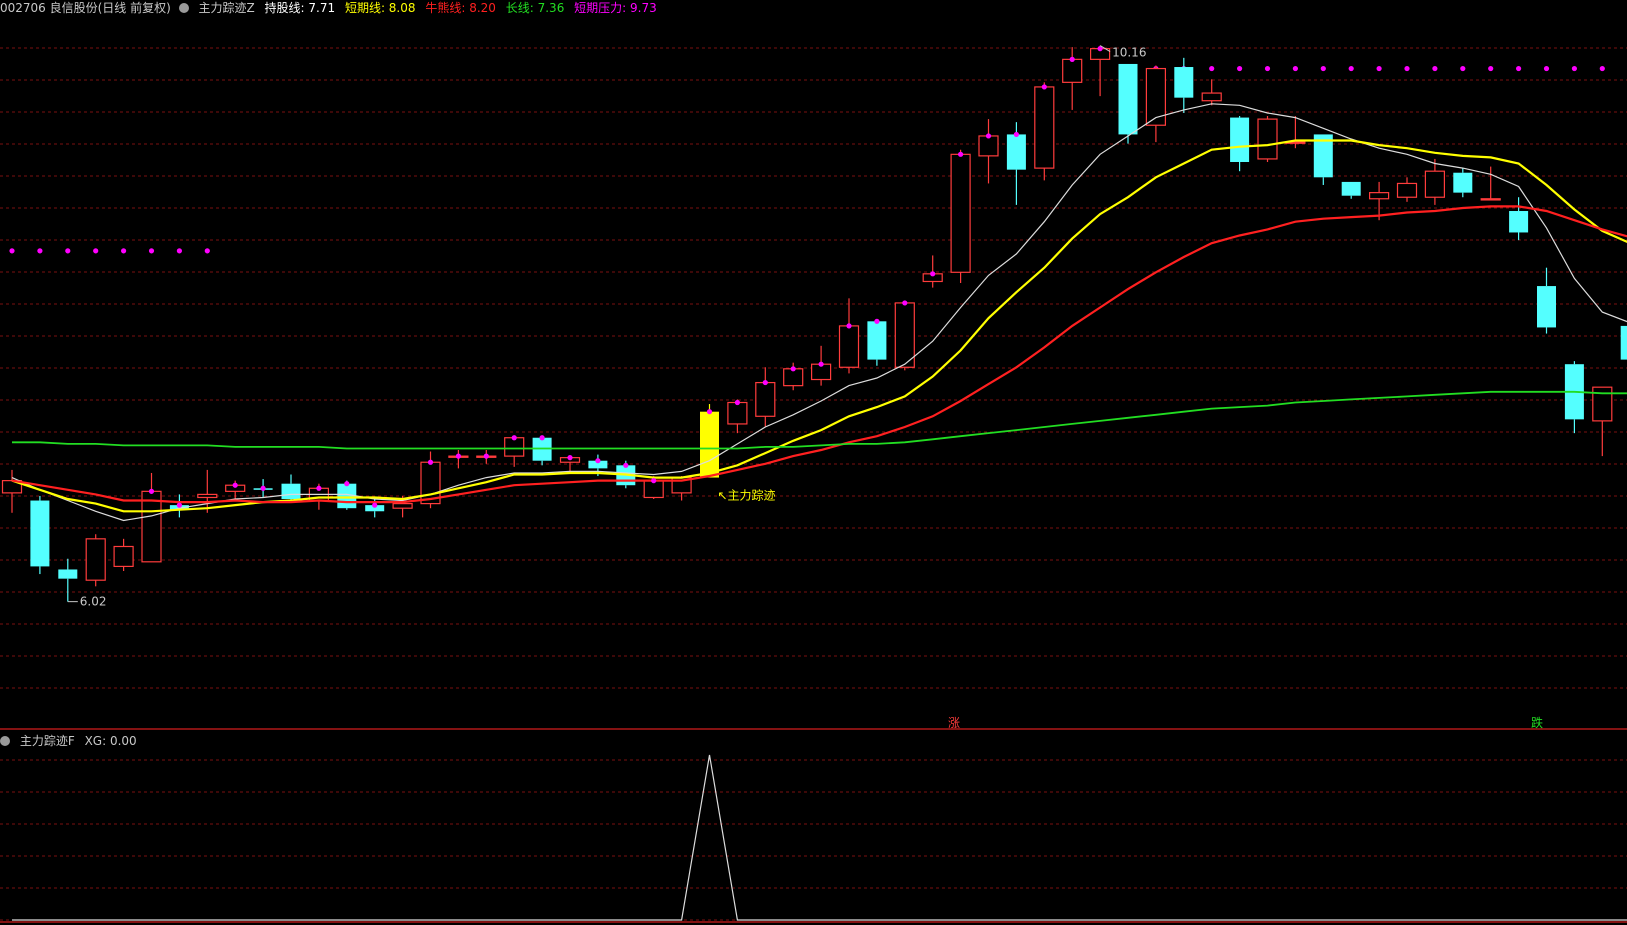  What do you see at coordinates (110, 741) in the screenshot?
I see `xg-value: XG: 0.00` at bounding box center [110, 741].